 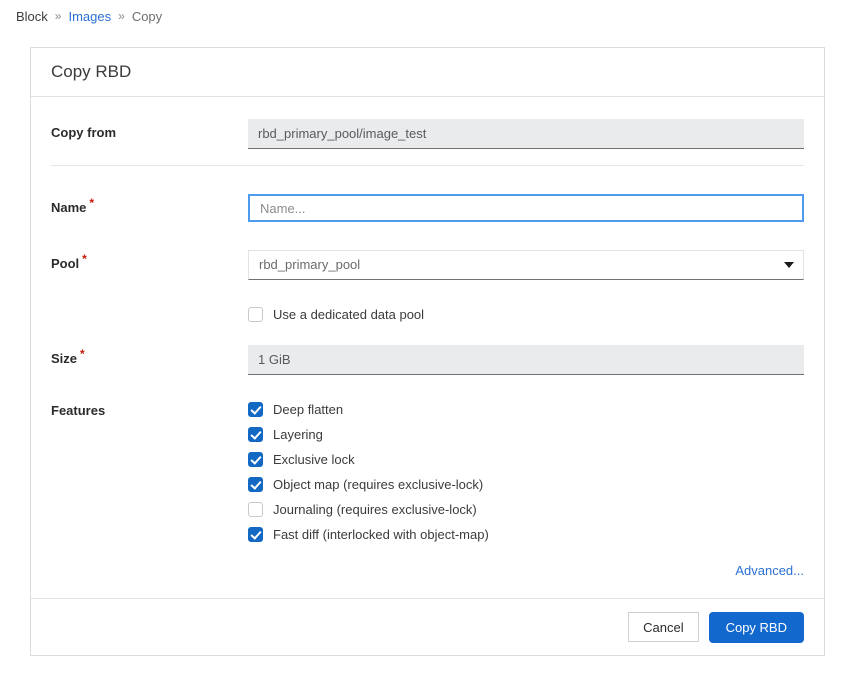 What do you see at coordinates (663, 627) in the screenshot?
I see `cancel-button: Cancel` at bounding box center [663, 627].